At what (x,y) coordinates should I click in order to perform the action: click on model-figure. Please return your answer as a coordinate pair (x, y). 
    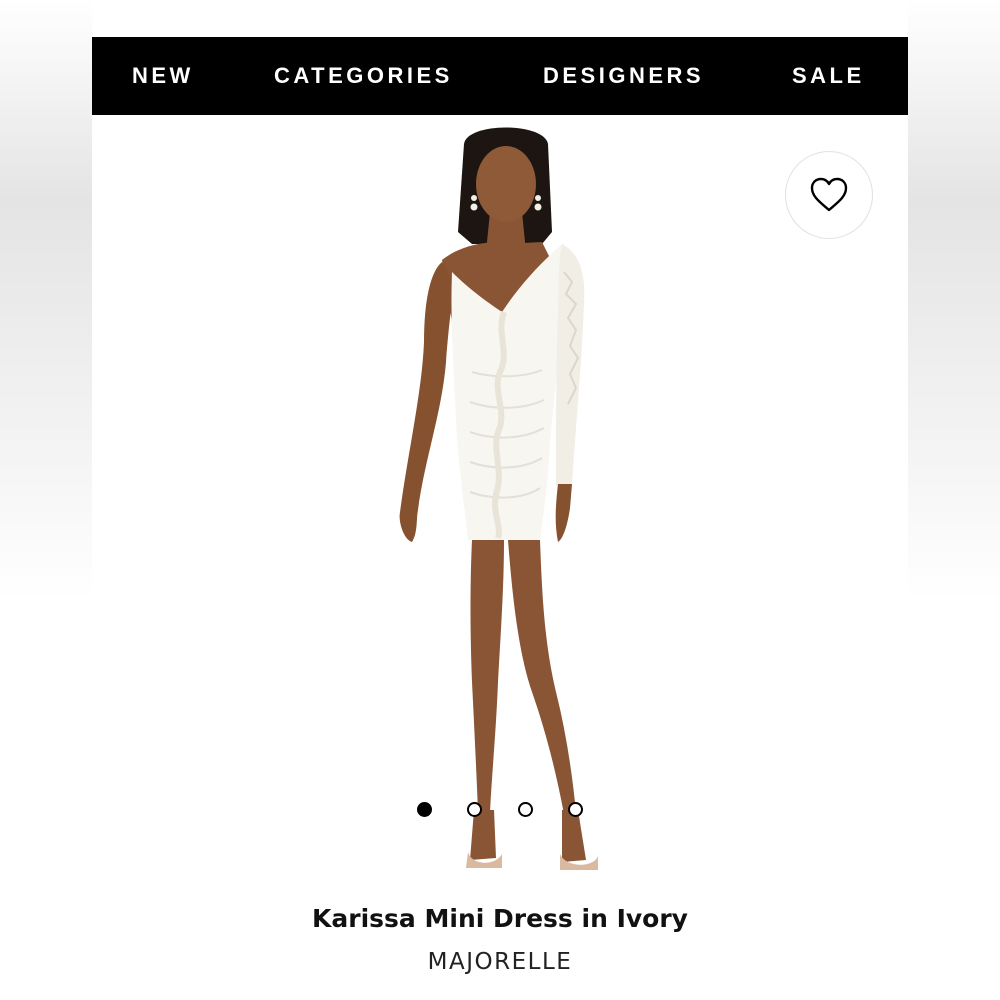
    Looking at the image, I should click on (498, 498).